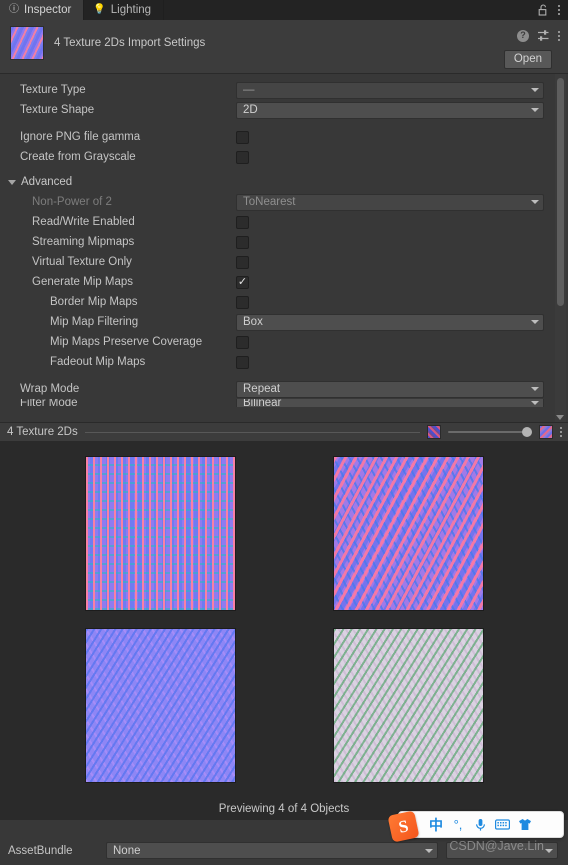 The width and height of the screenshot is (568, 865). What do you see at coordinates (553, 10) in the screenshot?
I see `tab-bar-actions` at bounding box center [553, 10].